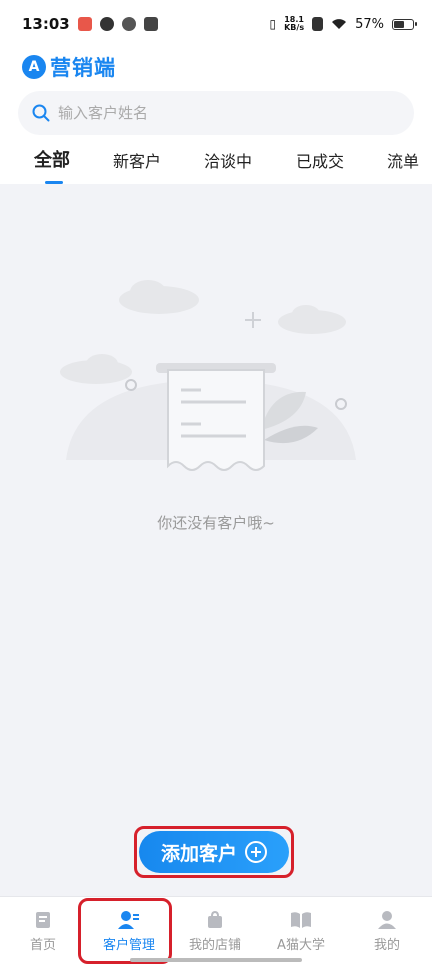 This screenshot has width=432, height=964. I want to click on status-left: 13:03, so click(90, 24).